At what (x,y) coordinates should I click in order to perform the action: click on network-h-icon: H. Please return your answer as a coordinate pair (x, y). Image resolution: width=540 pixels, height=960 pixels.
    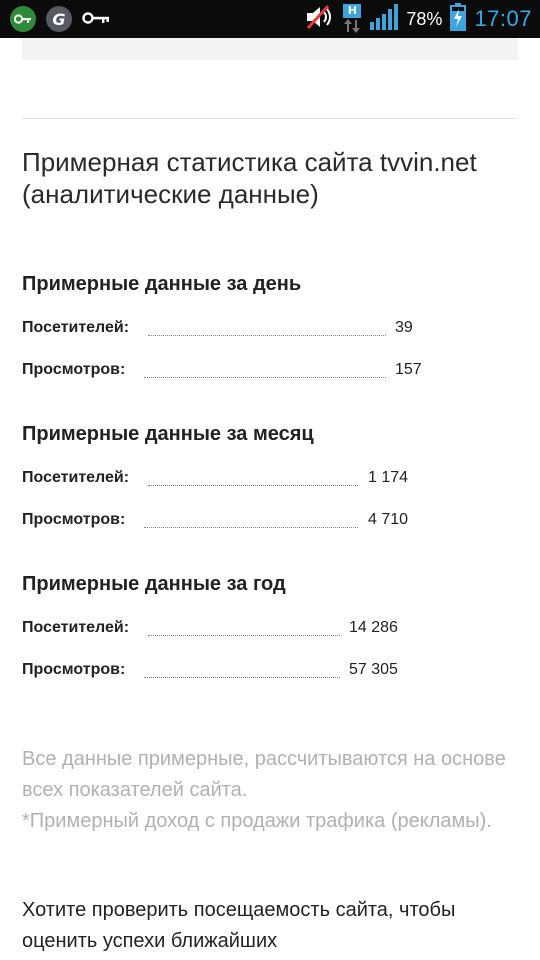
    Looking at the image, I should click on (352, 19).